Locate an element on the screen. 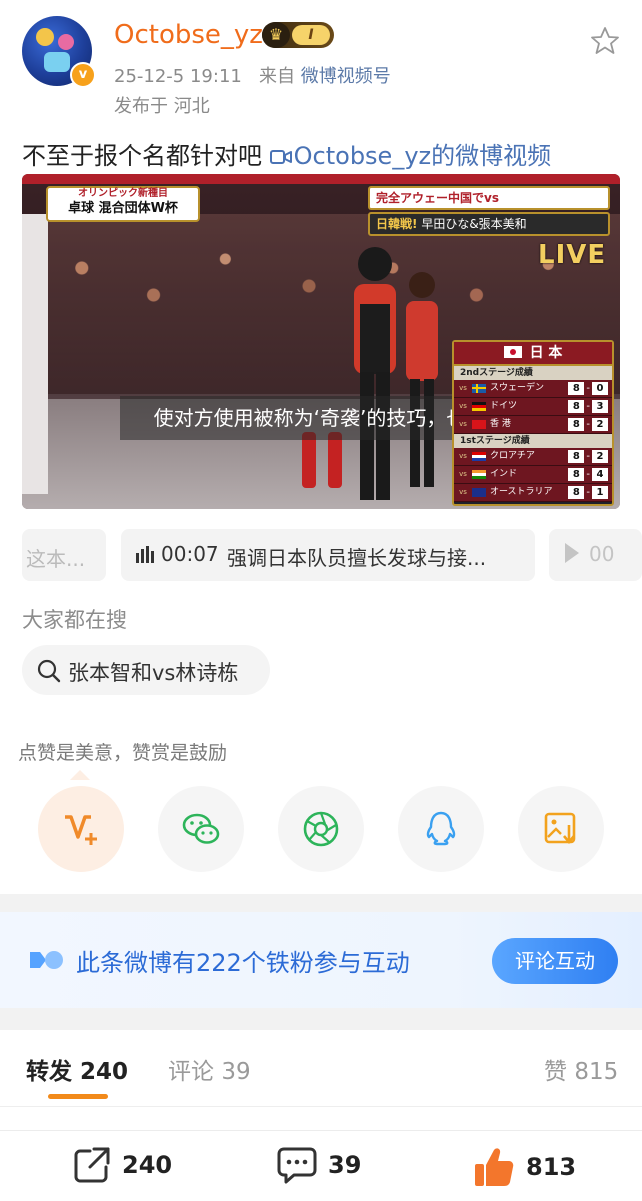 This screenshot has width=642, height=1201. wechat-icon is located at coordinates (201, 828).